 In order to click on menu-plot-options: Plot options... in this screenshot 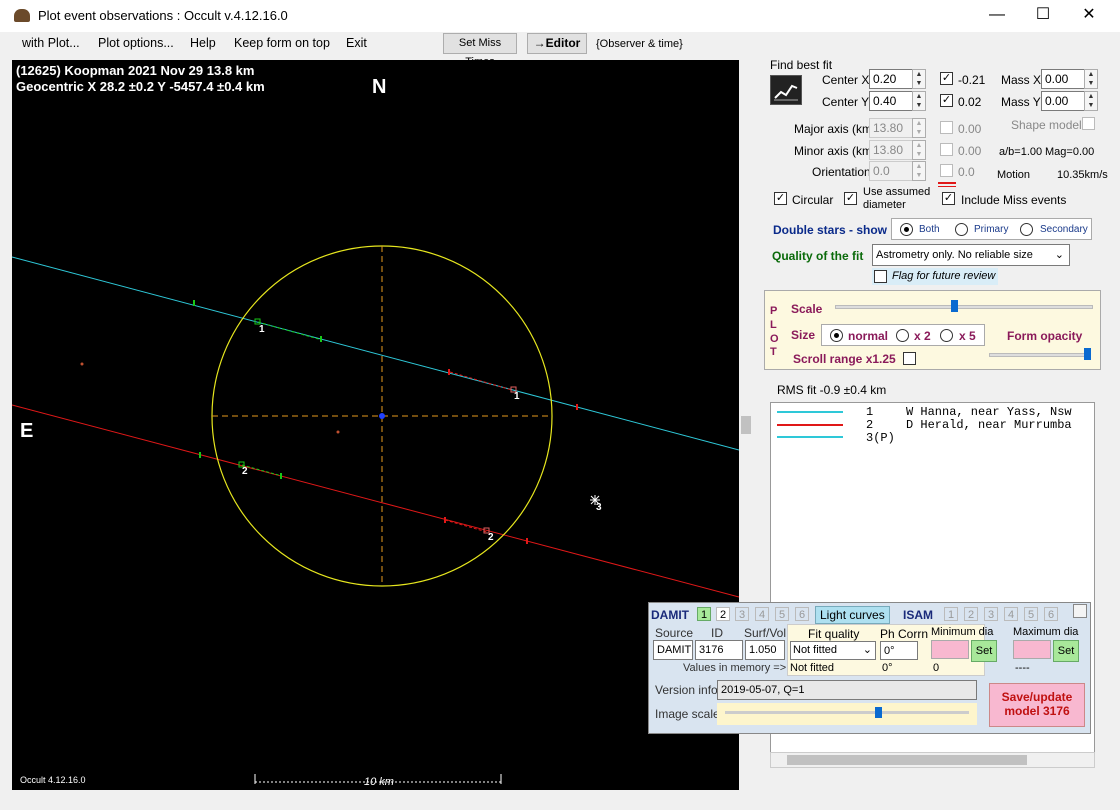, I will do `click(136, 43)`.